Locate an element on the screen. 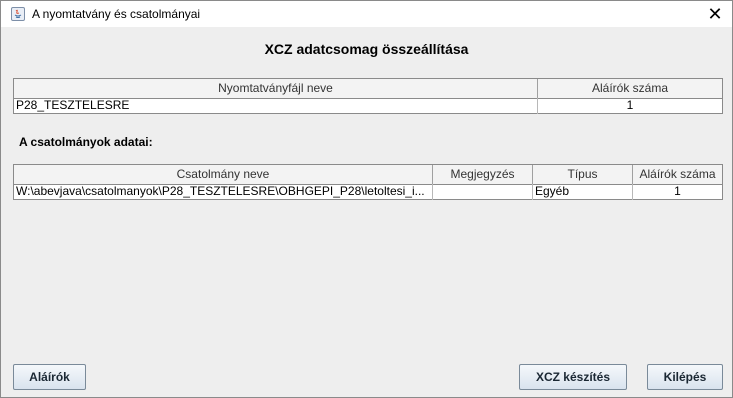 This screenshot has width=733, height=398. title-bar: A nyomtatvány és csatolmányai ✕ is located at coordinates (366, 14).